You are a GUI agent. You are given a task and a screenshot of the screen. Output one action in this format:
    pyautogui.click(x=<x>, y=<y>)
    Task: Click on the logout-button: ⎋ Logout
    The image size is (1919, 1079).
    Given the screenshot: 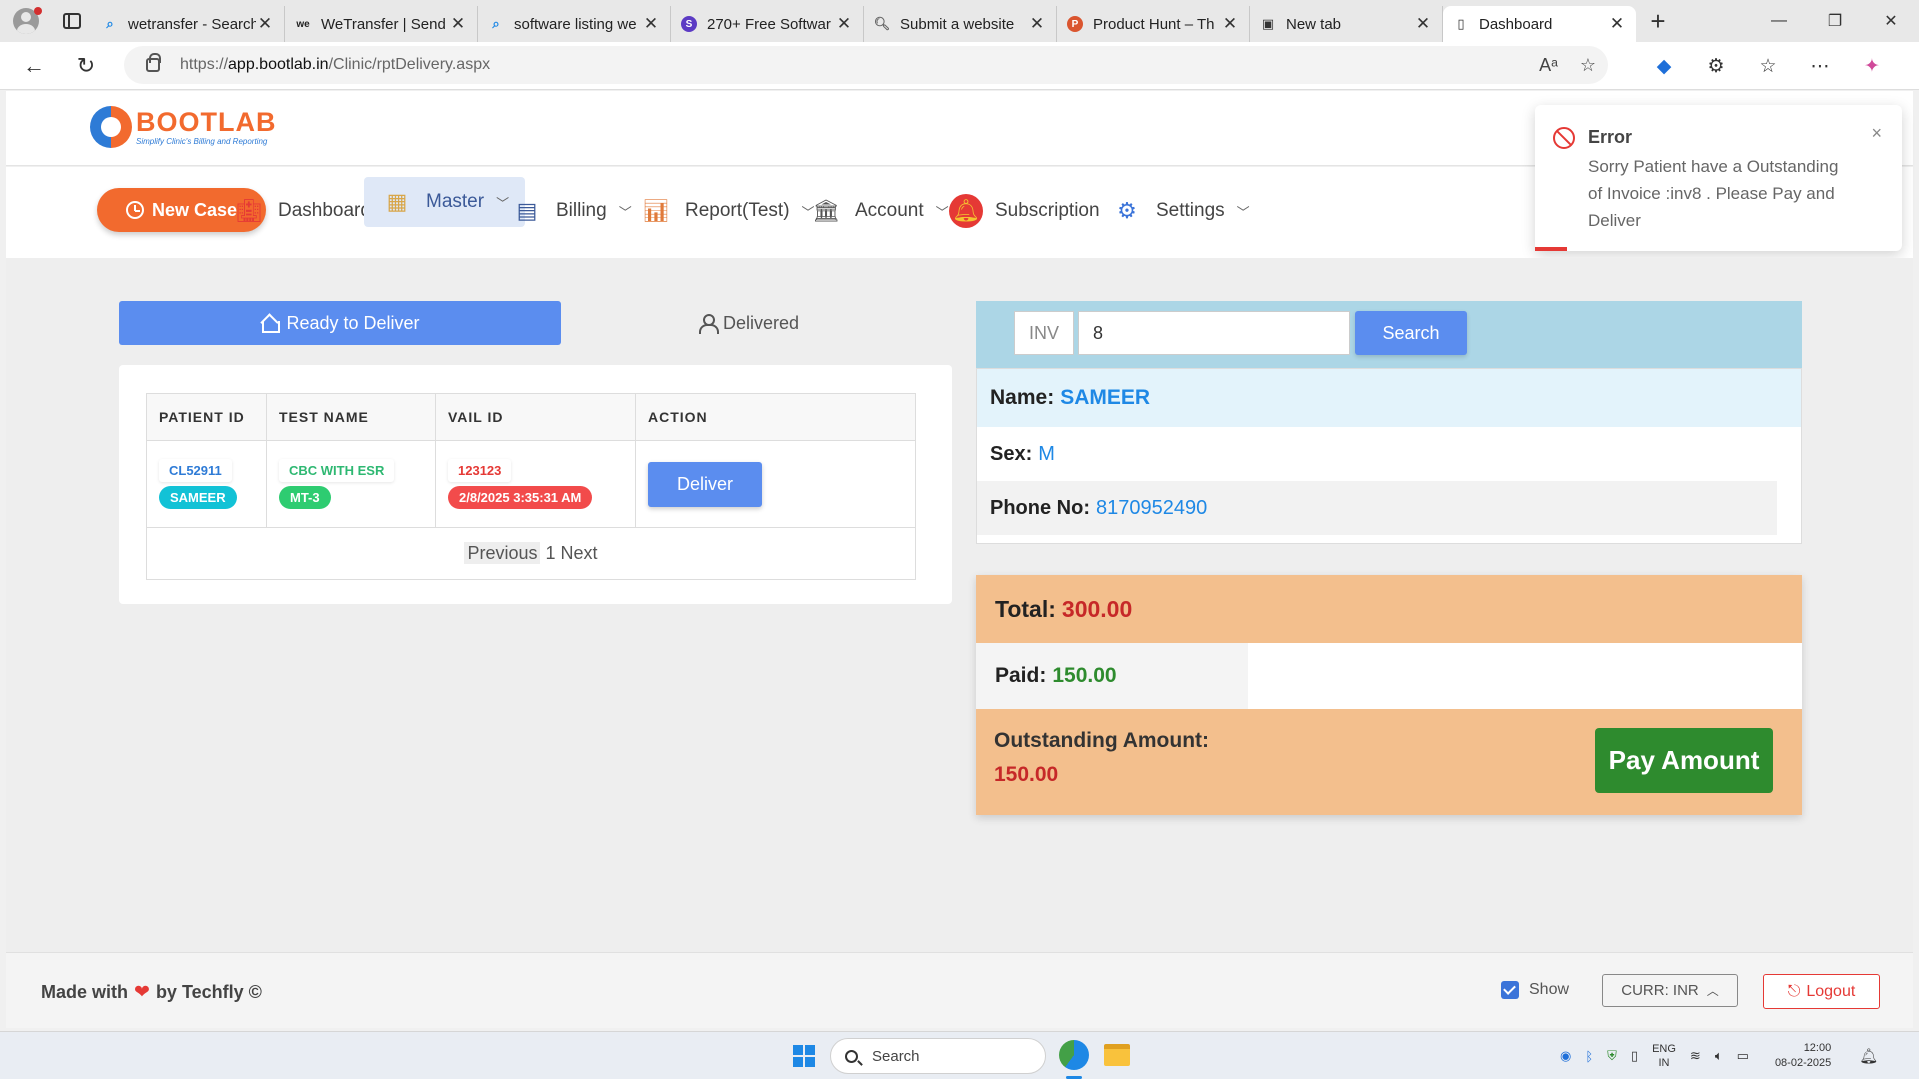 What is the action you would take?
    pyautogui.click(x=1821, y=991)
    